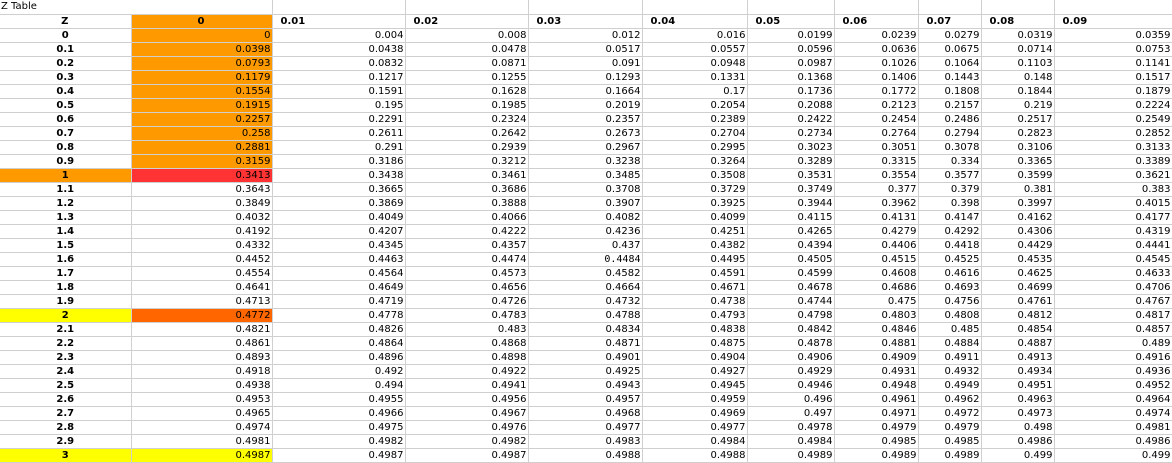  I want to click on probability-cell: 0.4906, so click(791, 357).